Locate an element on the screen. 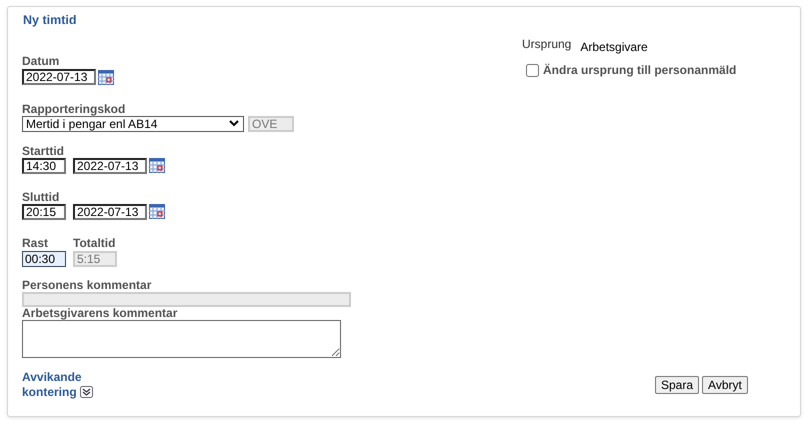  field-label: Totaltid is located at coordinates (94, 243).